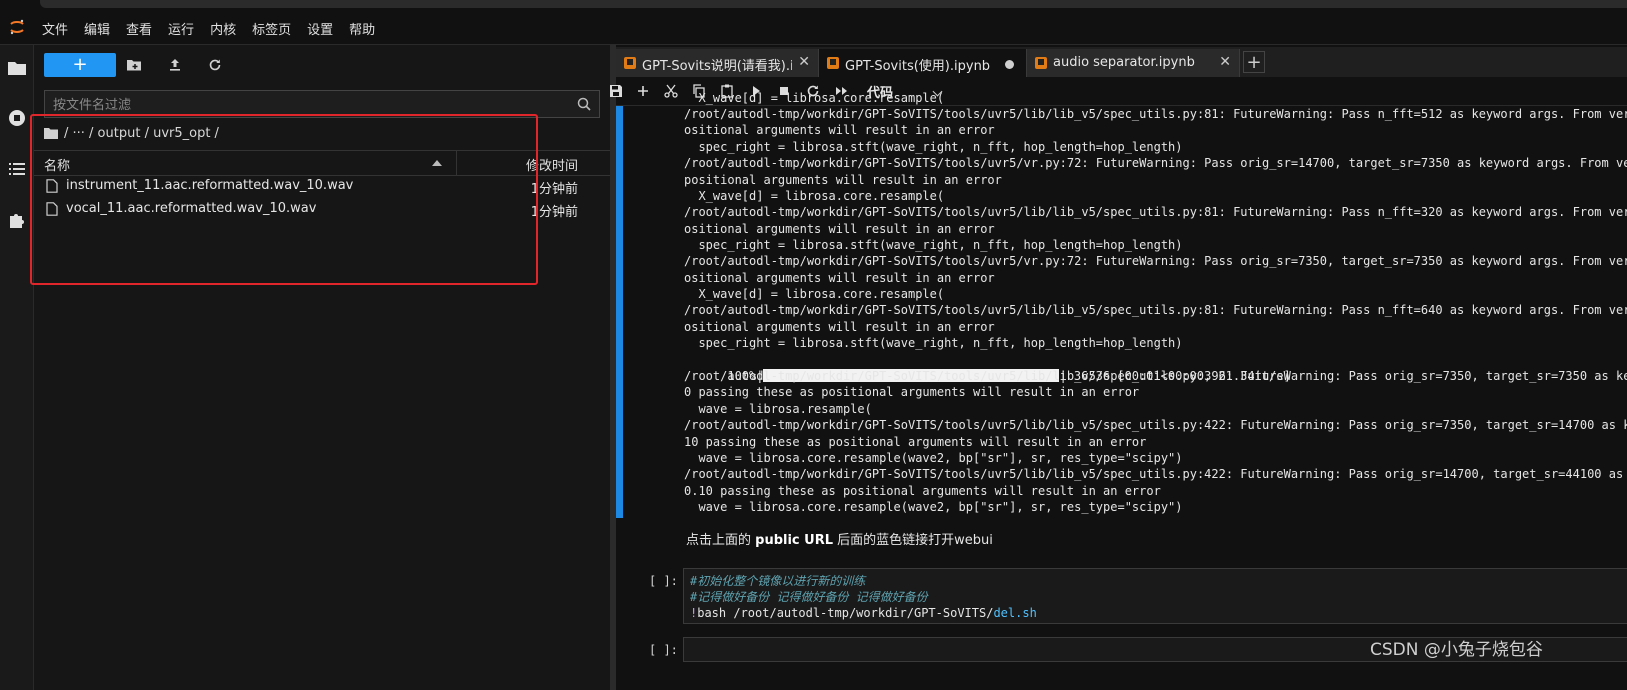  Describe the element at coordinates (813, 28) in the screenshot. I see `menu-bar: 文件 编辑 查看 运行 内核 标签页 设置 帮助` at that location.